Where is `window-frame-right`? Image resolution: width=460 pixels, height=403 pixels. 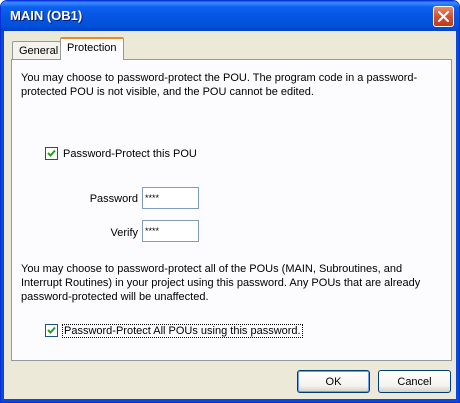 window-frame-right is located at coordinates (457, 216).